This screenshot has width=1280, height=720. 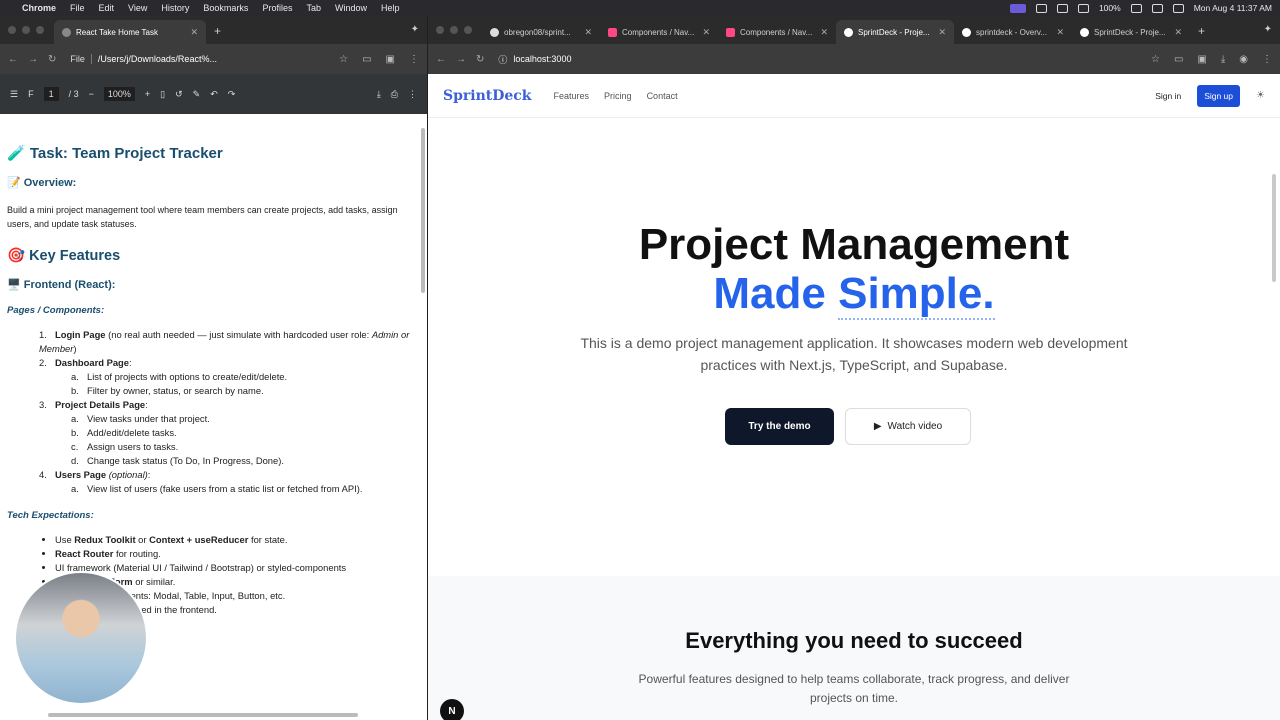 What do you see at coordinates (39, 8) in the screenshot?
I see `app-menu: Chrome` at bounding box center [39, 8].